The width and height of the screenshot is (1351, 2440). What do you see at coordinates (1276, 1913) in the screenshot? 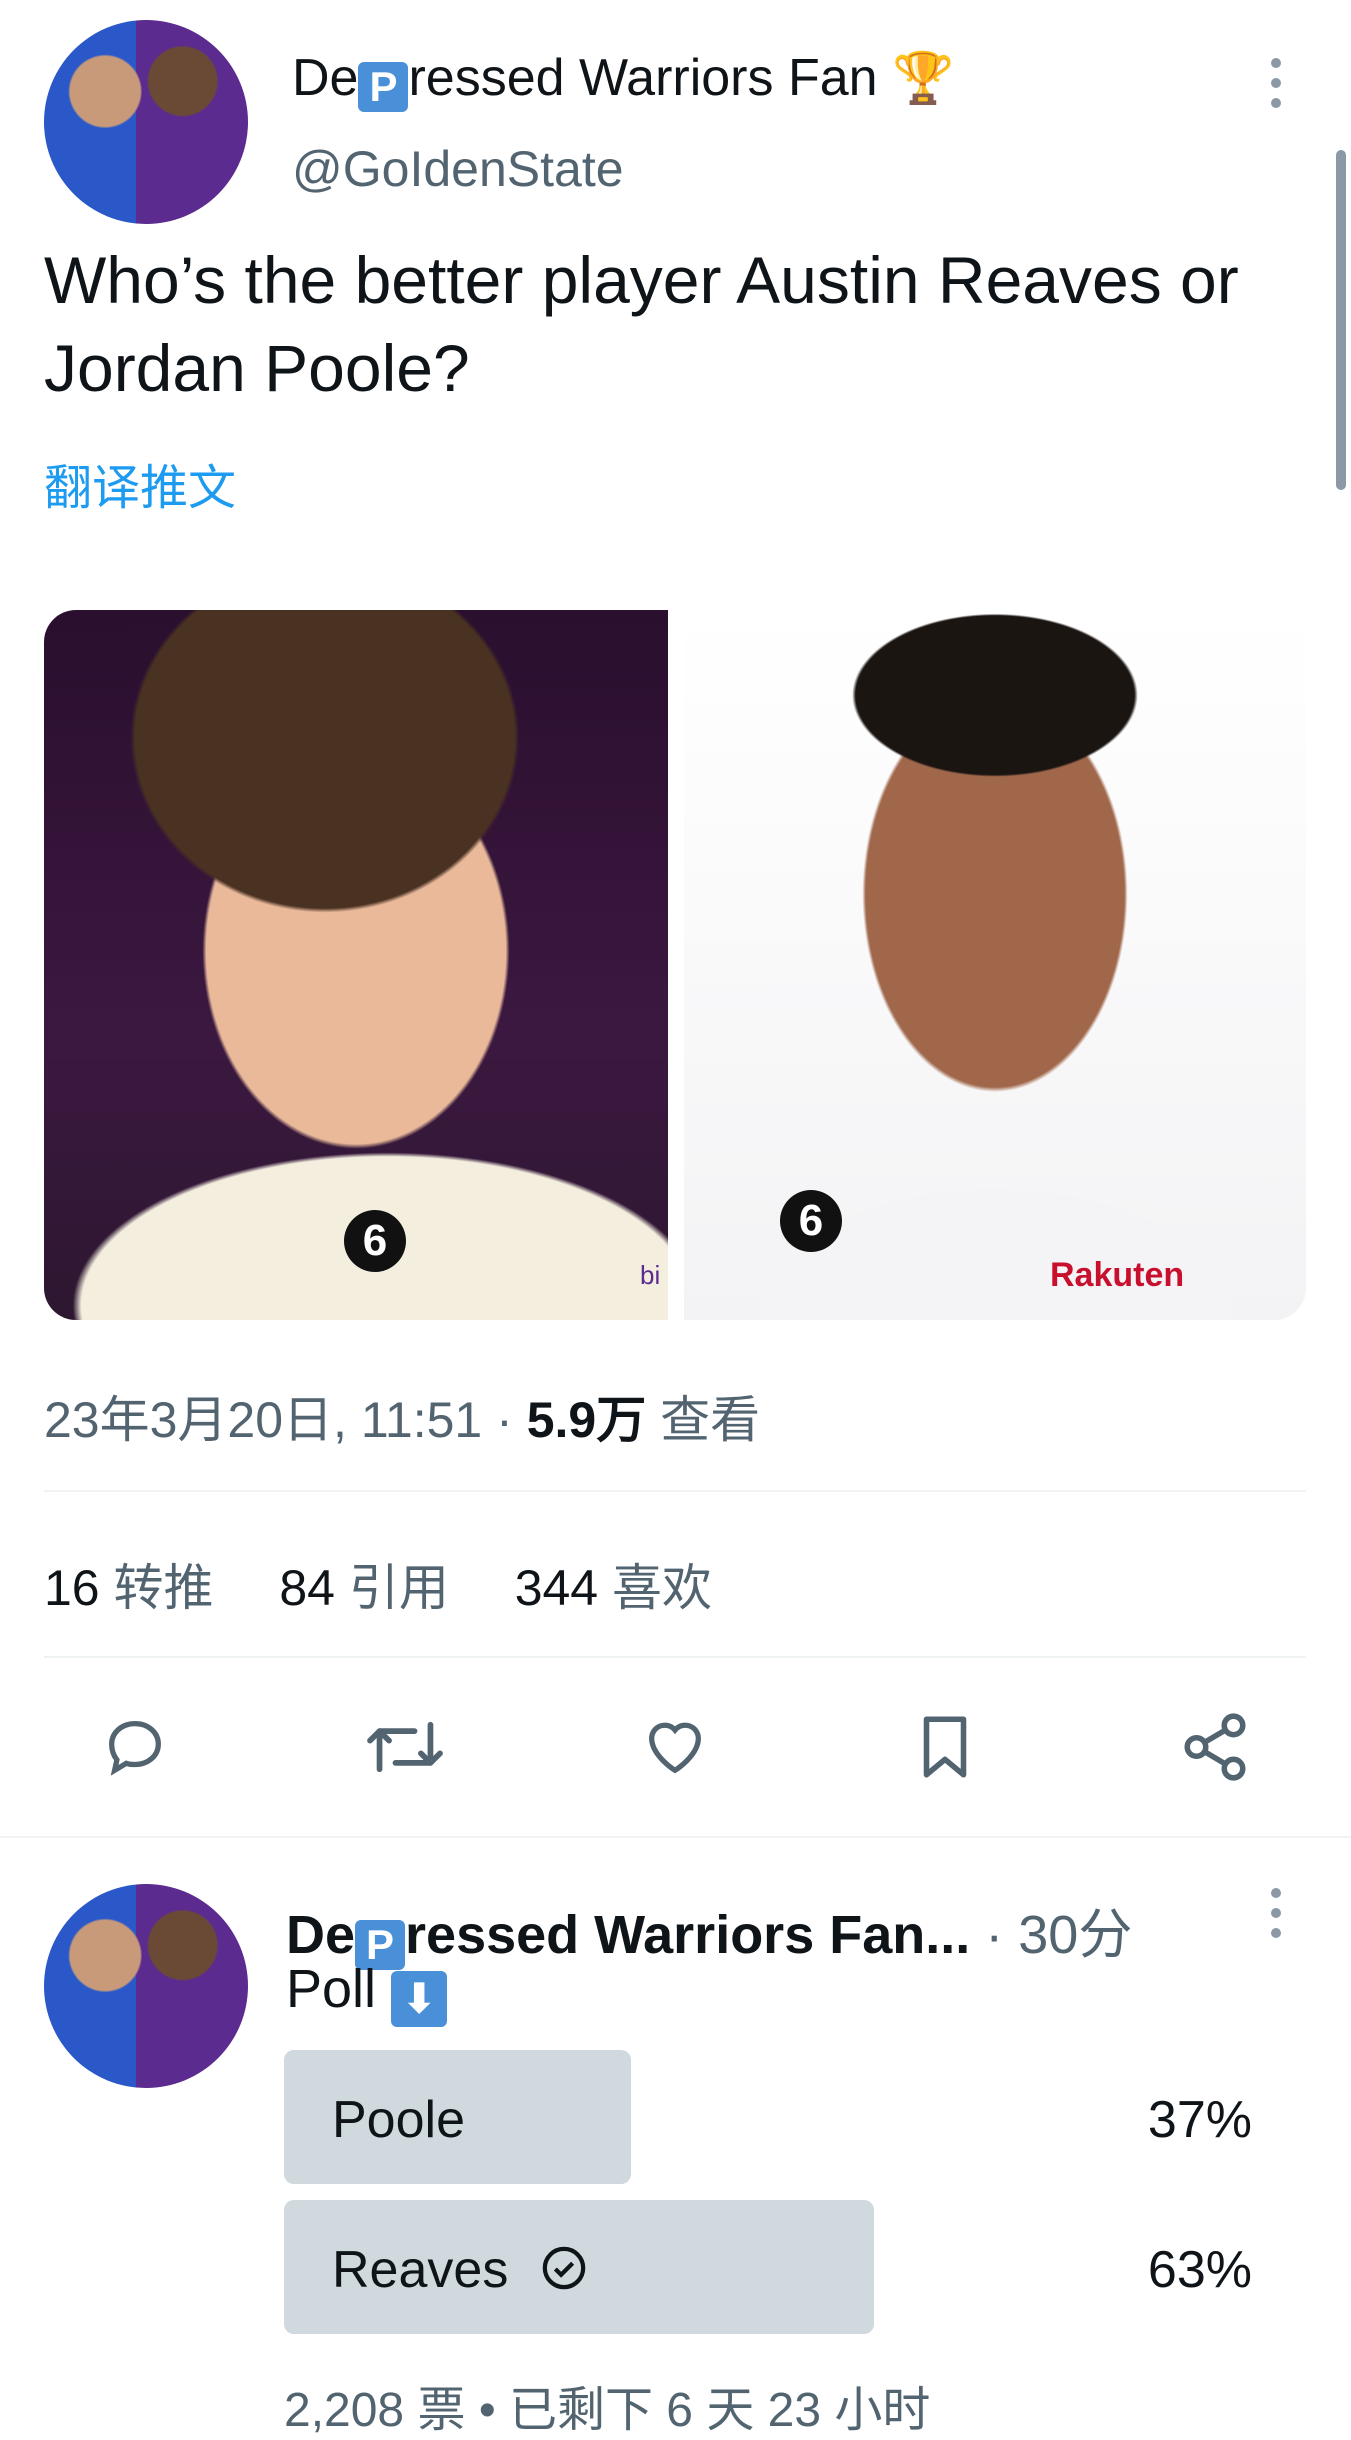
I see `reply-more-options-icon` at bounding box center [1276, 1913].